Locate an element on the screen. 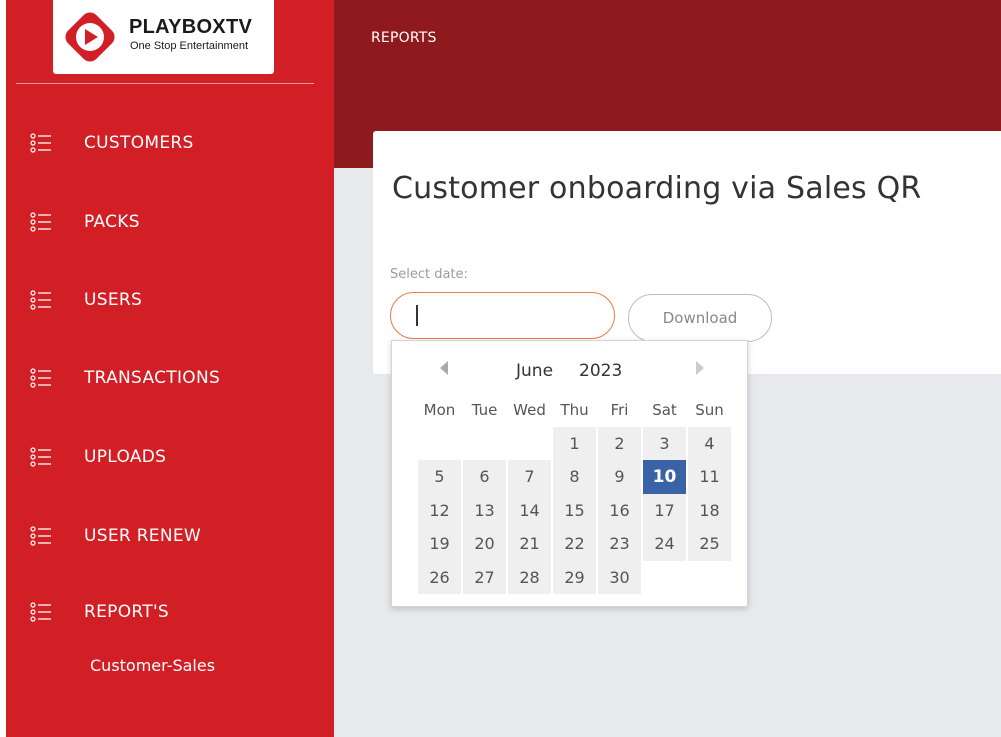 Image resolution: width=1001 pixels, height=737 pixels. calendar-day: 22 is located at coordinates (574, 544).